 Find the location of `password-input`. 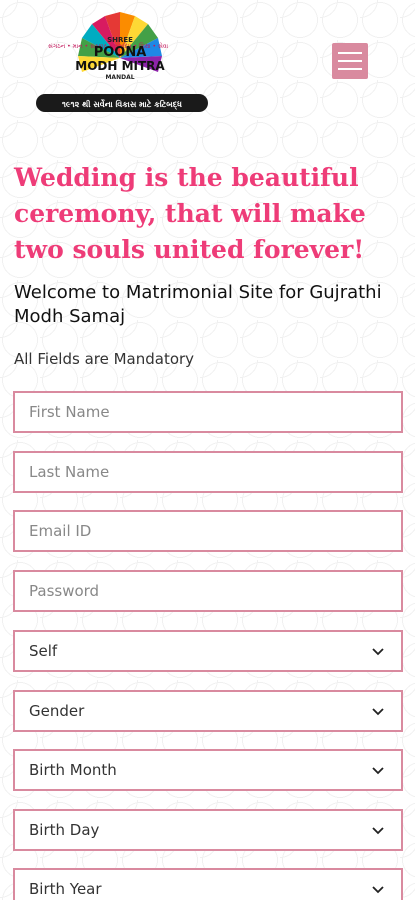

password-input is located at coordinates (215, 591).